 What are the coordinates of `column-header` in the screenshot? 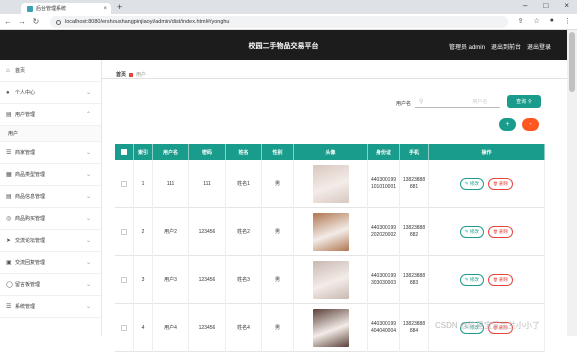 It's located at (124, 152).